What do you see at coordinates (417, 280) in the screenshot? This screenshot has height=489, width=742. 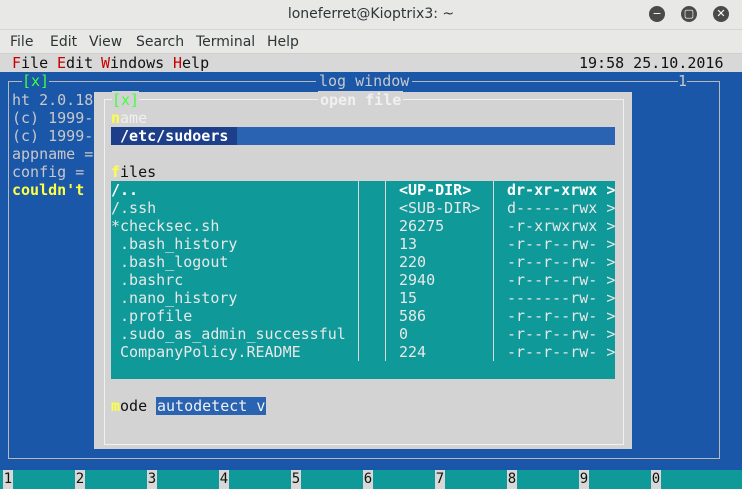 I see `file-size: 2940` at bounding box center [417, 280].